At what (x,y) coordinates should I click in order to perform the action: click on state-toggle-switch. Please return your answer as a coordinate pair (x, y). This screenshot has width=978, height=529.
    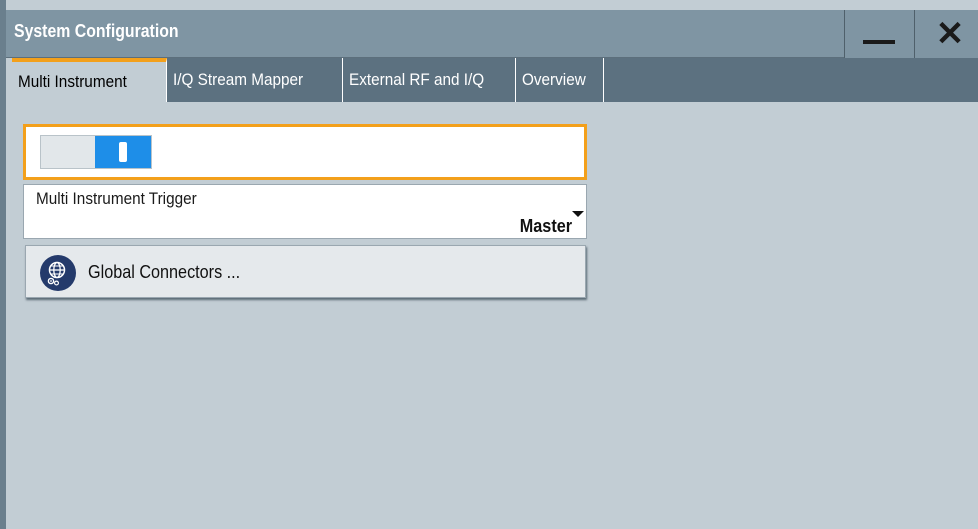
    Looking at the image, I should click on (96, 152).